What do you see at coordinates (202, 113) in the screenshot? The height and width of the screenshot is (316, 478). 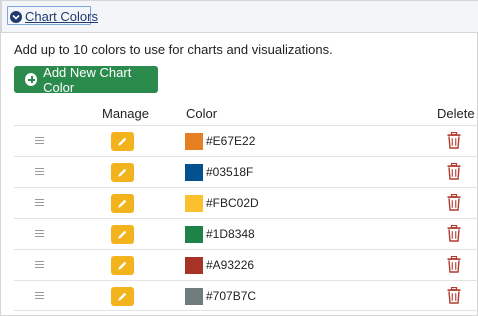 I see `column-header-color: Color` at bounding box center [202, 113].